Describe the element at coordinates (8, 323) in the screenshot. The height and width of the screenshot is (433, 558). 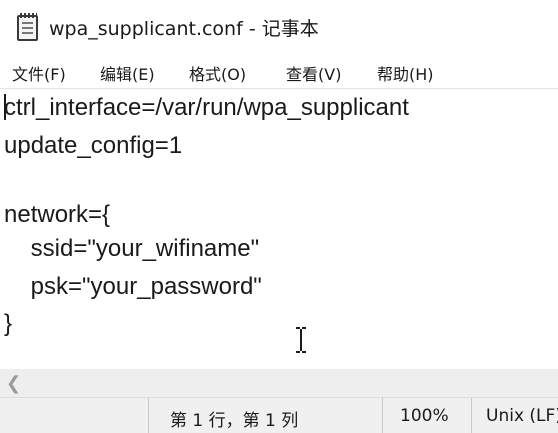
I see `editor-line-7: }` at that location.